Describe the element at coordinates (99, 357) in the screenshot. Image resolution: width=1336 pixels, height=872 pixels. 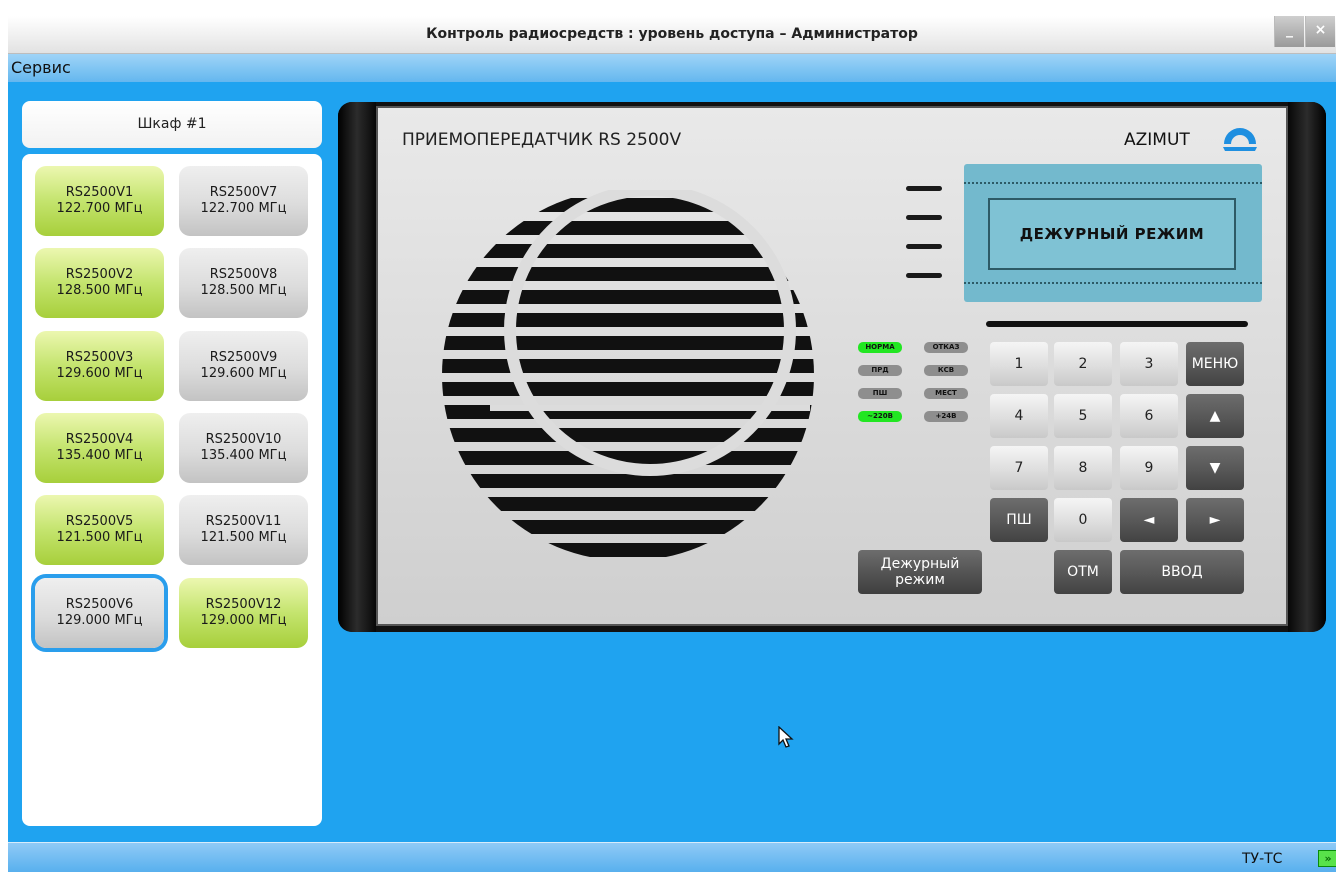
I see `device-name: RS2500V3` at that location.